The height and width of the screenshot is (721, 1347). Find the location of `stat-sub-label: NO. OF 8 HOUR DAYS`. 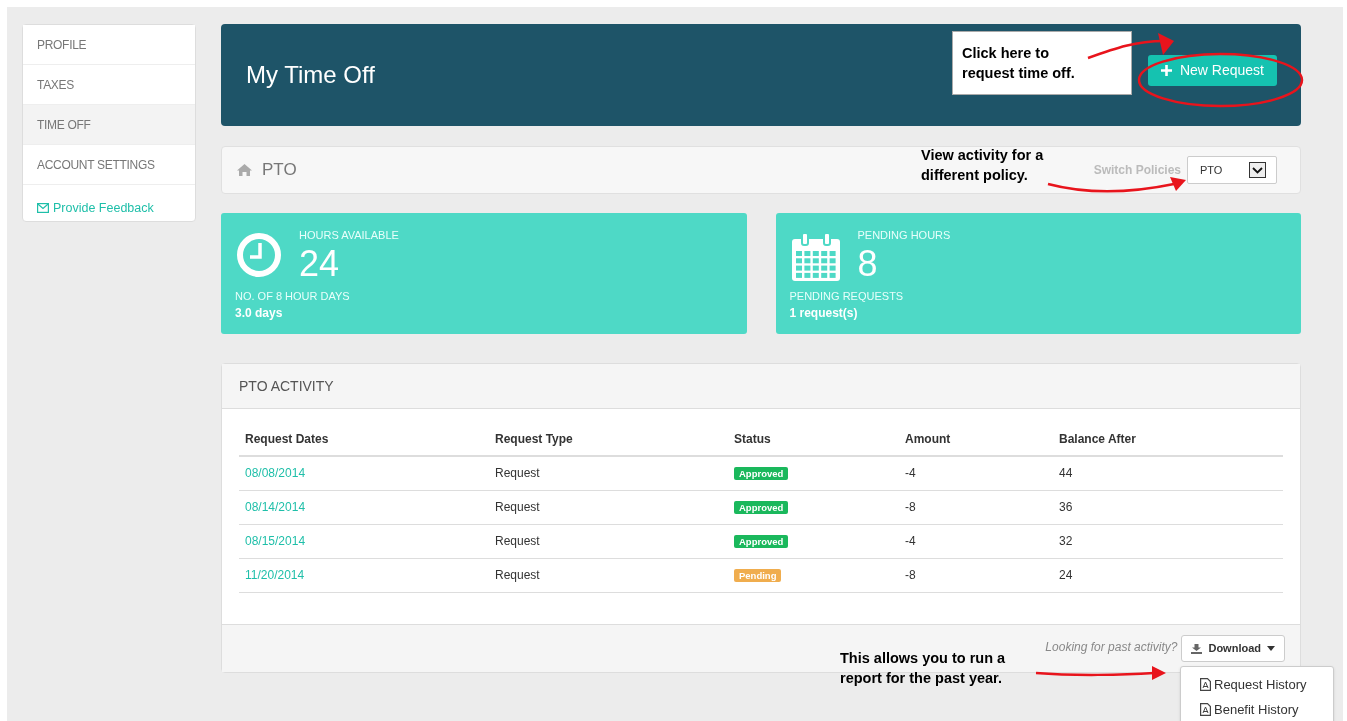

stat-sub-label: NO. OF 8 HOUR DAYS is located at coordinates (293, 296).